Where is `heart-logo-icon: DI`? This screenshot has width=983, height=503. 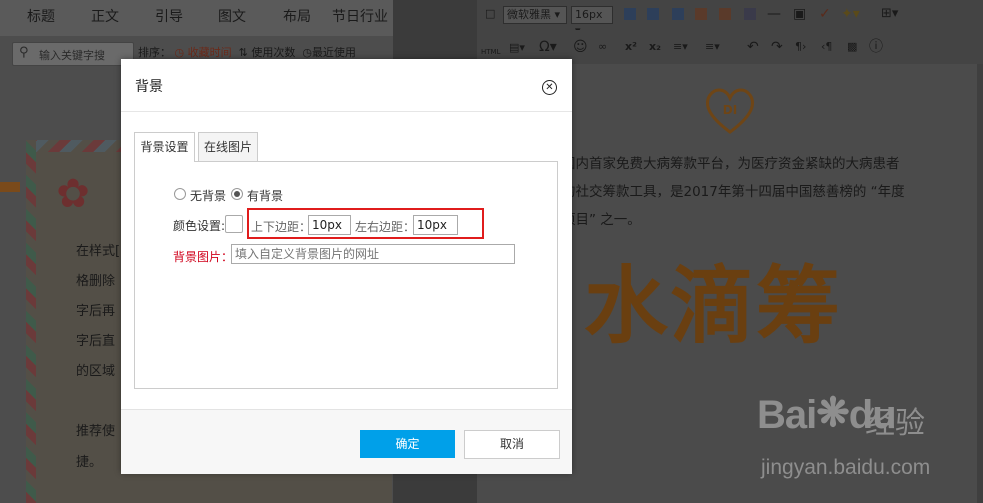 heart-logo-icon: DI is located at coordinates (730, 111).